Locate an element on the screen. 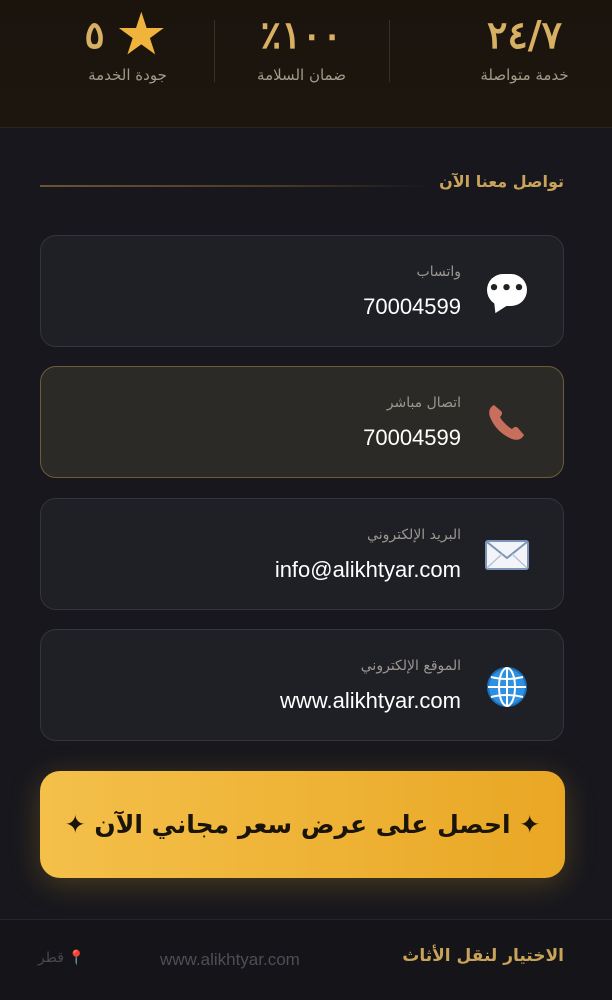 This screenshot has height=1000, width=612. footer-location: 📍قطر is located at coordinates (61, 958).